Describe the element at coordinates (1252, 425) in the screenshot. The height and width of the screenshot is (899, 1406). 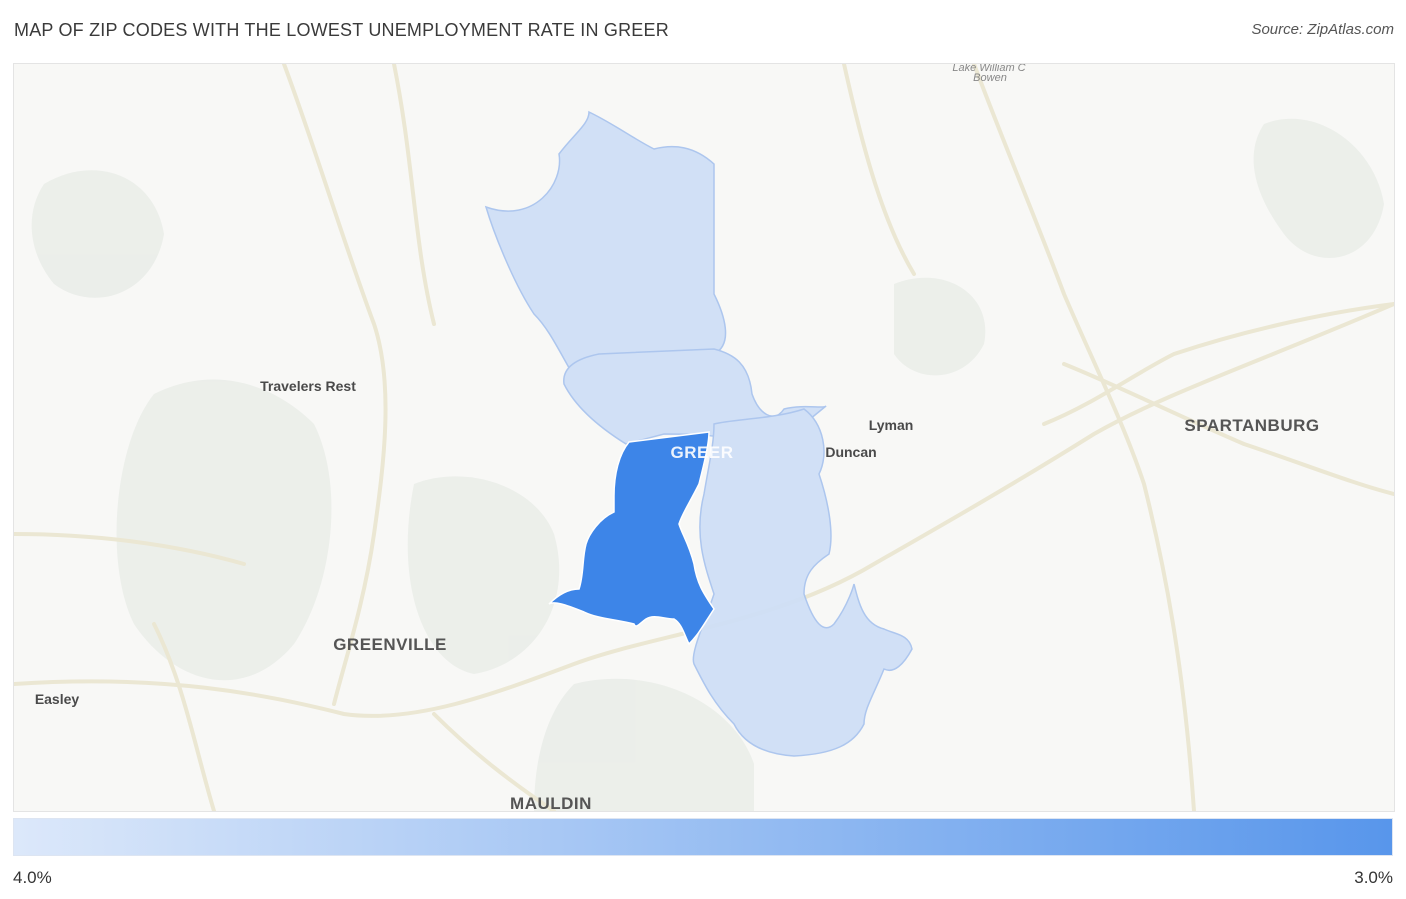
I see `spartanburg-label: SPARTANBURG` at that location.